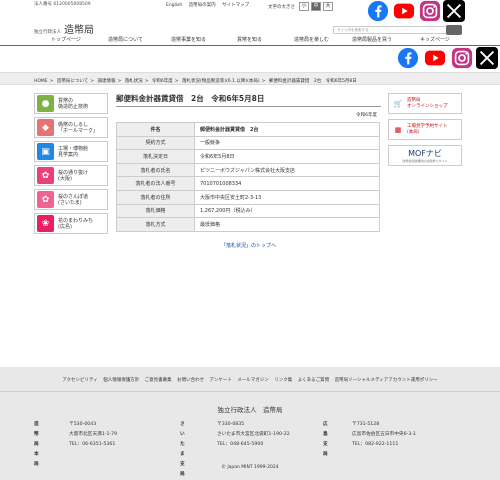 This screenshot has width=500, height=480. What do you see at coordinates (287, 143) in the screenshot?
I see `table-value: 一般競争` at bounding box center [287, 143].